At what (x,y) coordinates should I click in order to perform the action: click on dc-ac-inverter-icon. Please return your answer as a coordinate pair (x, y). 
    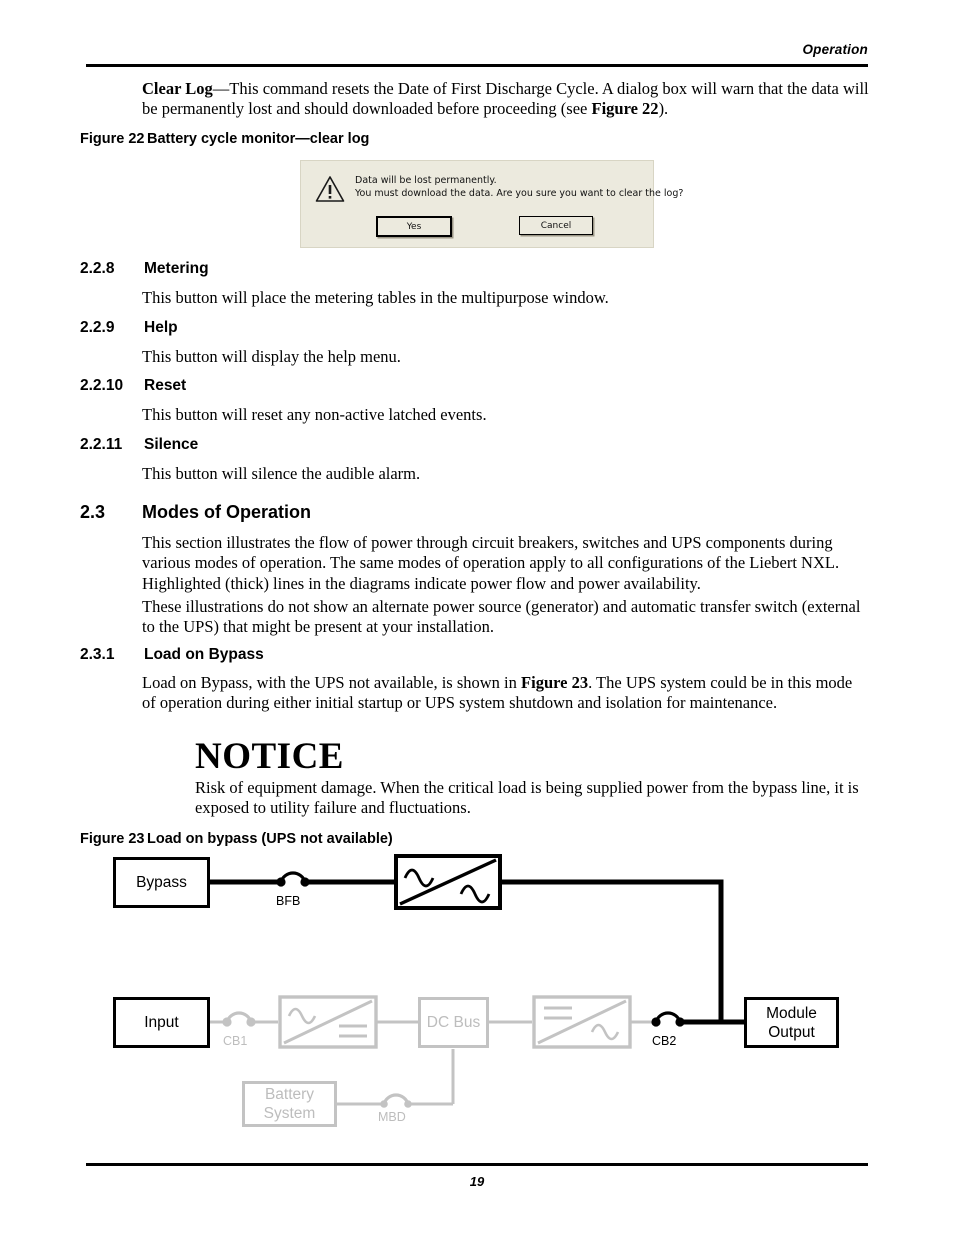
    Looking at the image, I should click on (582, 1022).